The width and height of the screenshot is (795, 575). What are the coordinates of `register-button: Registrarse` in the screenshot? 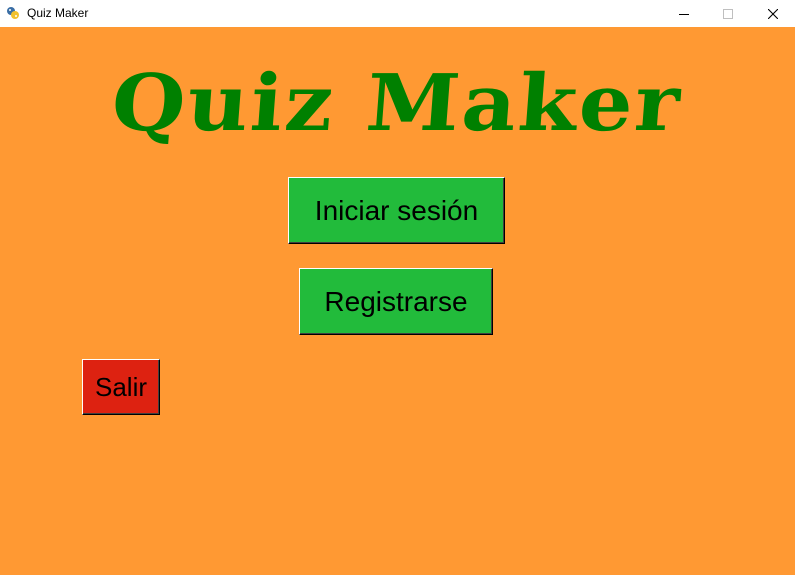 It's located at (396, 301).